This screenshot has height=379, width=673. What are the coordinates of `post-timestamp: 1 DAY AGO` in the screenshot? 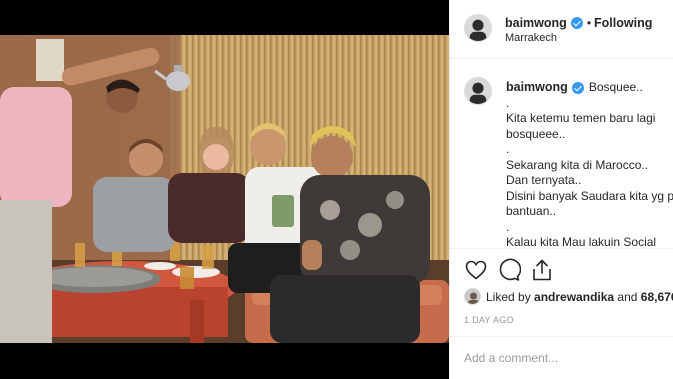 It's located at (489, 320).